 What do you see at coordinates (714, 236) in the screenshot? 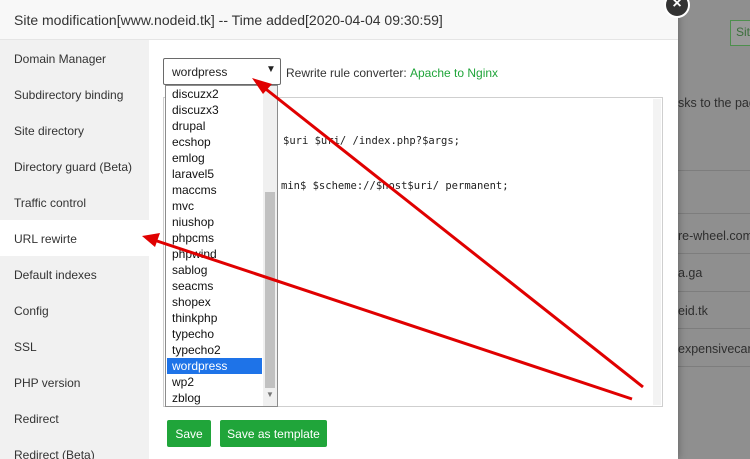
I see `background-site-row: re-wheel.com` at bounding box center [714, 236].